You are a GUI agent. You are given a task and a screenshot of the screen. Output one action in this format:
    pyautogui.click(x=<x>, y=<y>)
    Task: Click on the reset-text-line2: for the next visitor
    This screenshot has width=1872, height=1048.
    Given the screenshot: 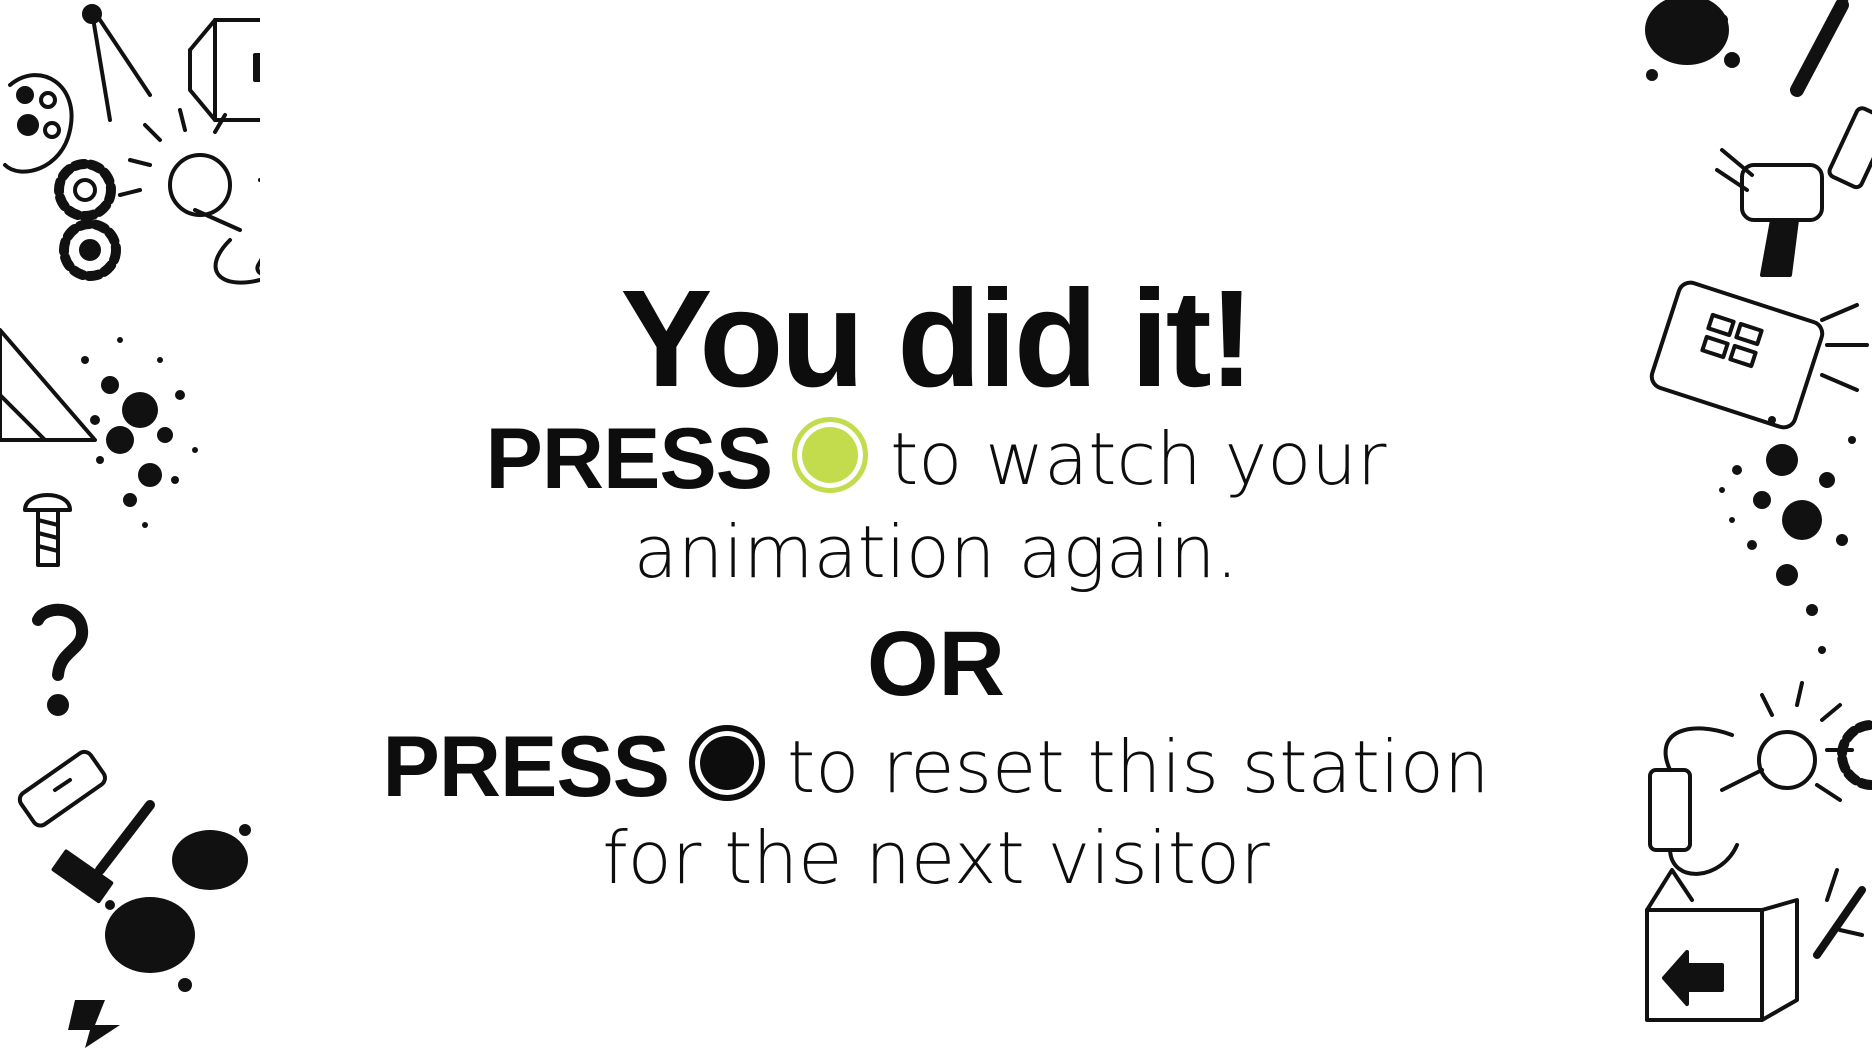 What is the action you would take?
    pyautogui.click(x=936, y=858)
    